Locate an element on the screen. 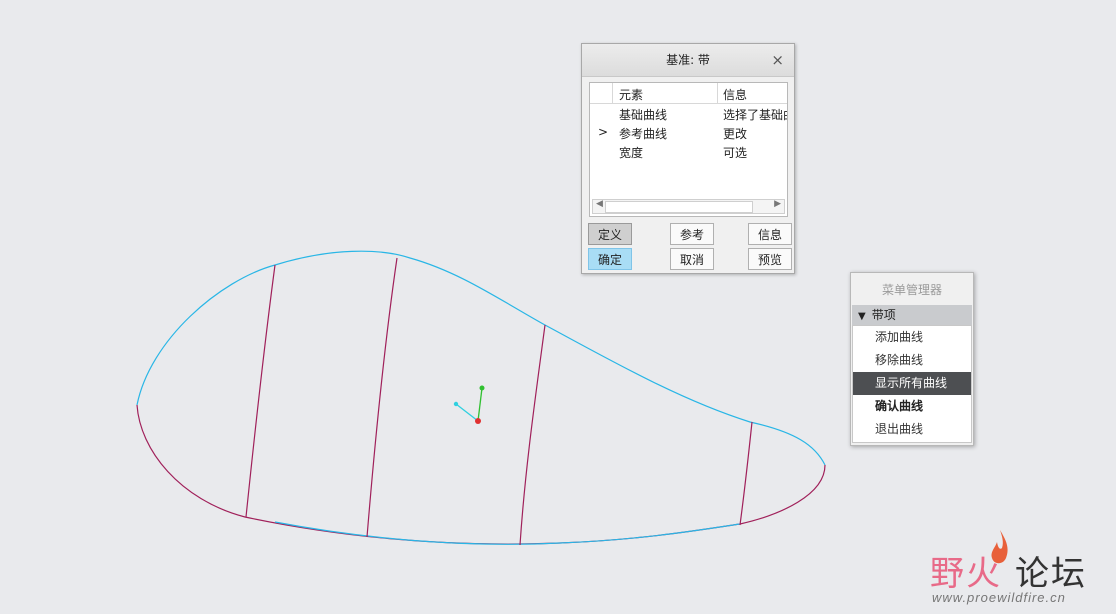  horizontal-scrollbar: ◀ ▶ is located at coordinates (688, 206).